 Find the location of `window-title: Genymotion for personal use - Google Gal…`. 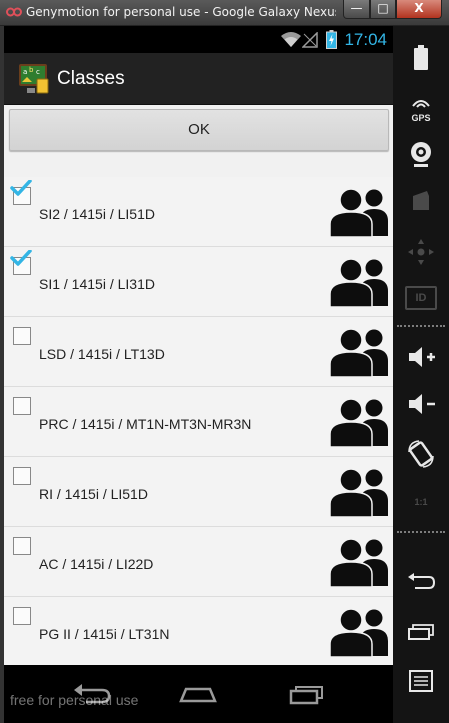

window-title: Genymotion for personal use - Google Gal… is located at coordinates (181, 12).